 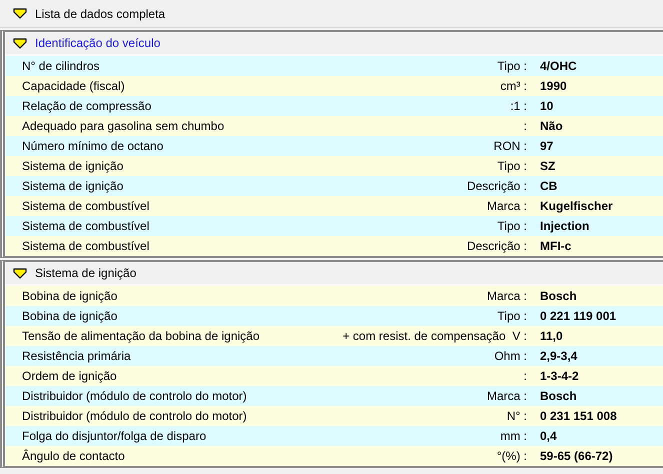 What do you see at coordinates (60, 66) in the screenshot?
I see `row-label: N° de cilindros` at bounding box center [60, 66].